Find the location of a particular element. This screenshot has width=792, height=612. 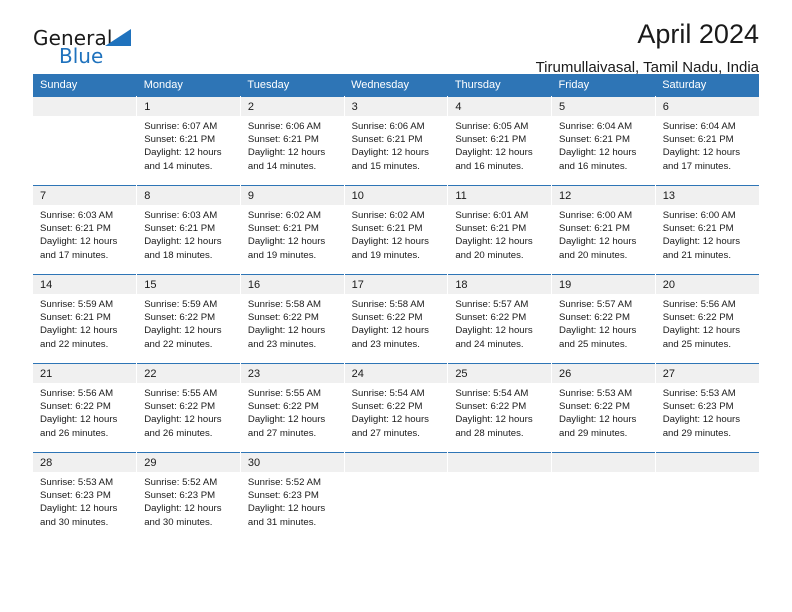

day-number: 4 is located at coordinates (500, 106).